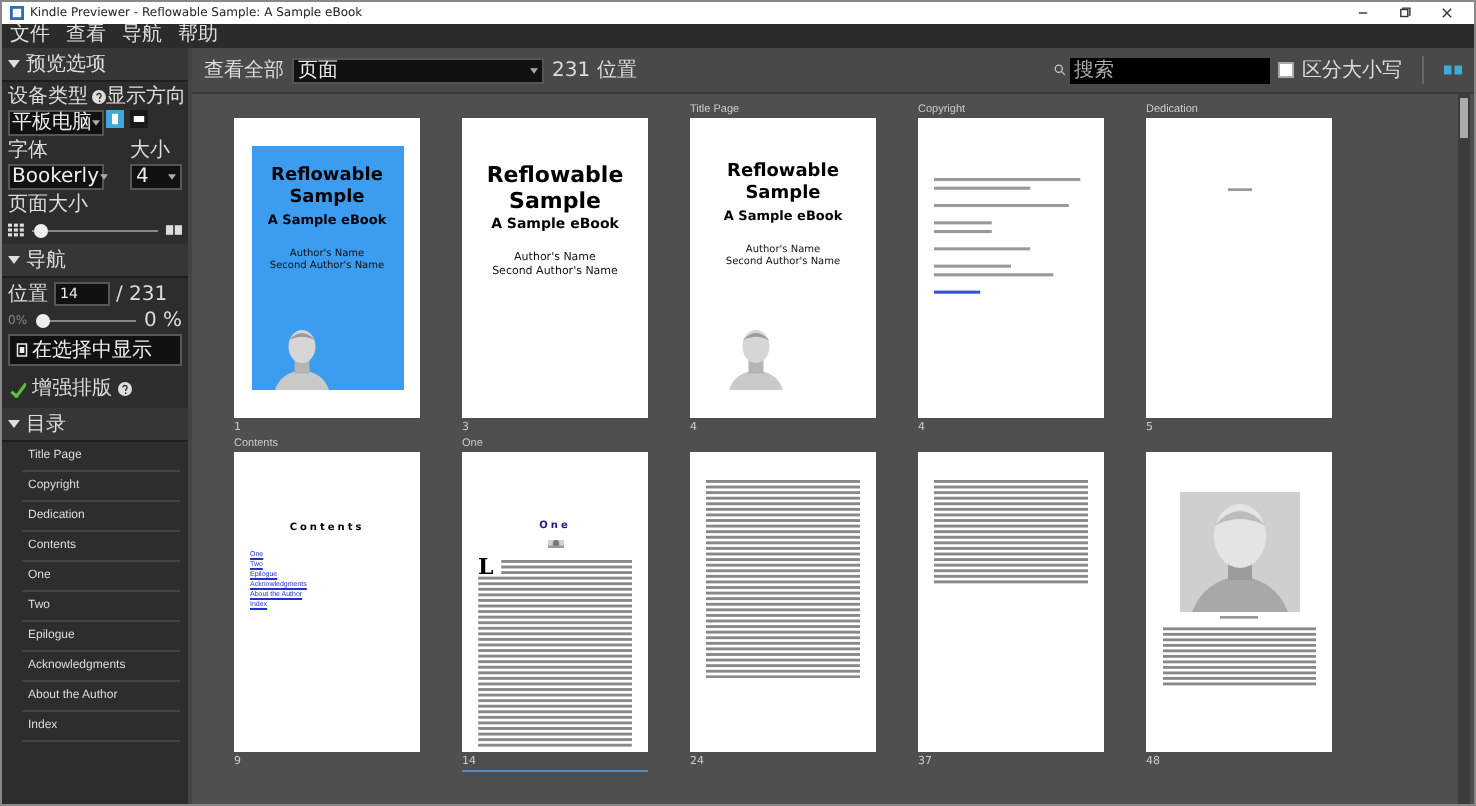 Image resolution: width=1476 pixels, height=806 pixels. Describe the element at coordinates (151, 151) in the screenshot. I see `size-label: 大小` at that location.